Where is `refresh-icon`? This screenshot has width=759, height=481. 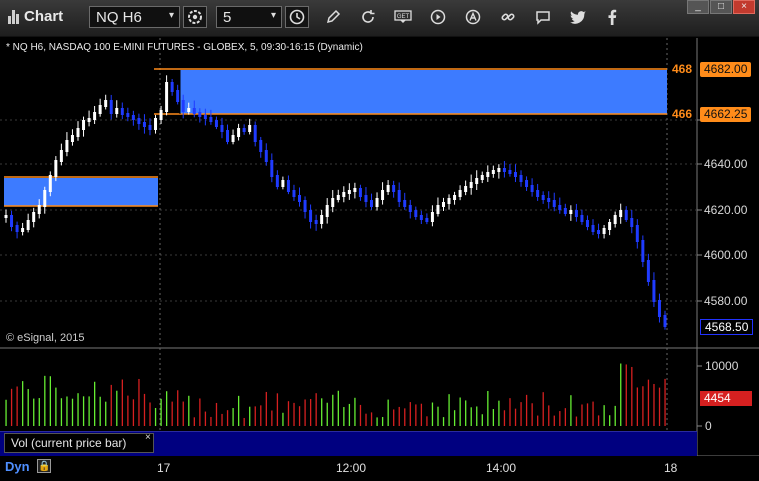 refresh-icon is located at coordinates (368, 17).